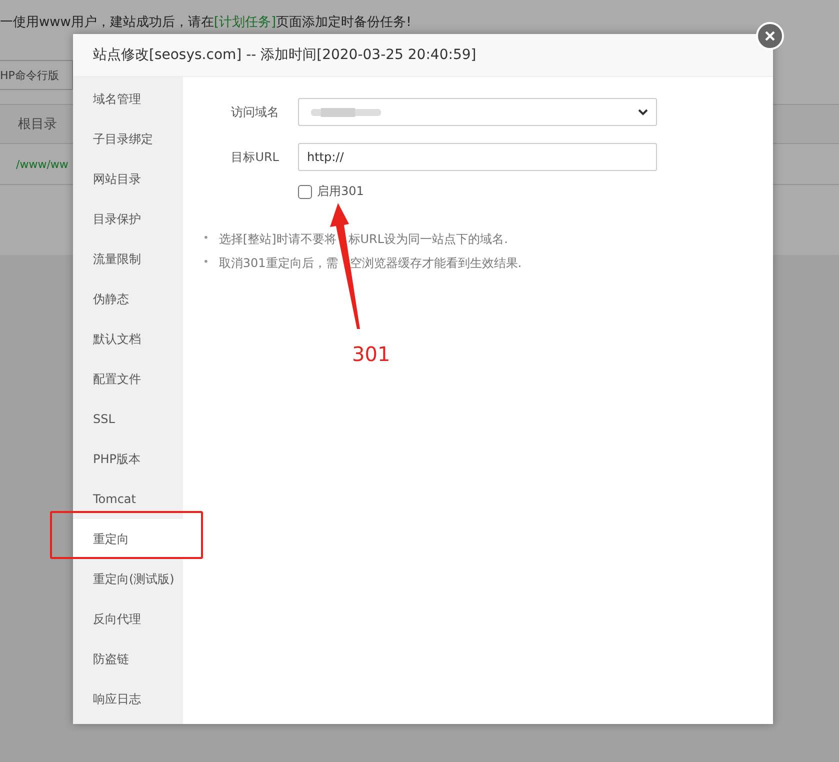 This screenshot has height=762, width=839. Describe the element at coordinates (128, 259) in the screenshot. I see `sidebar-item: 流量限制` at that location.